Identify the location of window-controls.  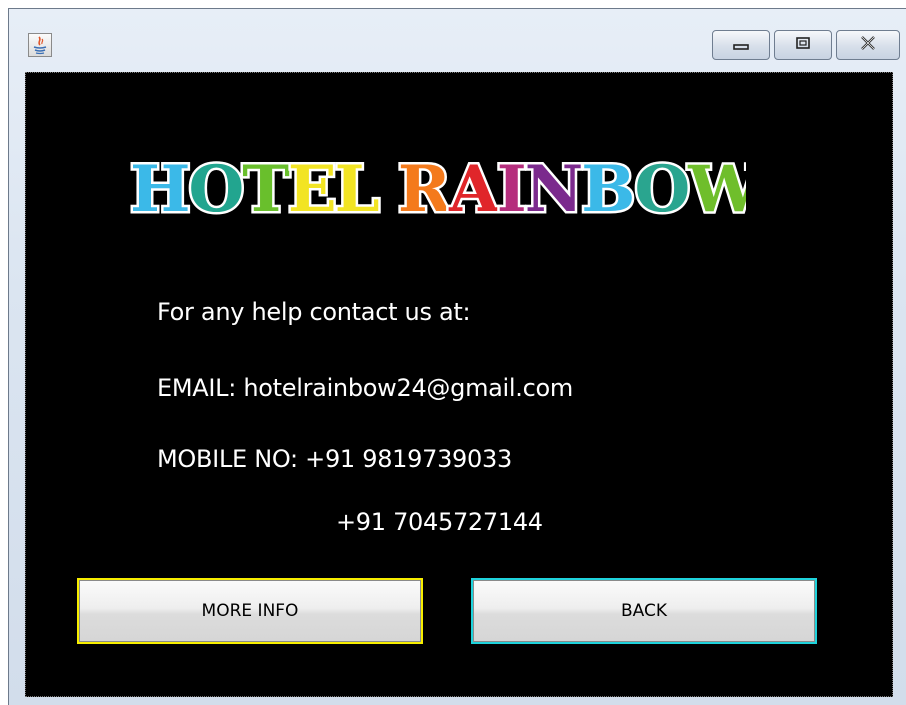
(806, 45).